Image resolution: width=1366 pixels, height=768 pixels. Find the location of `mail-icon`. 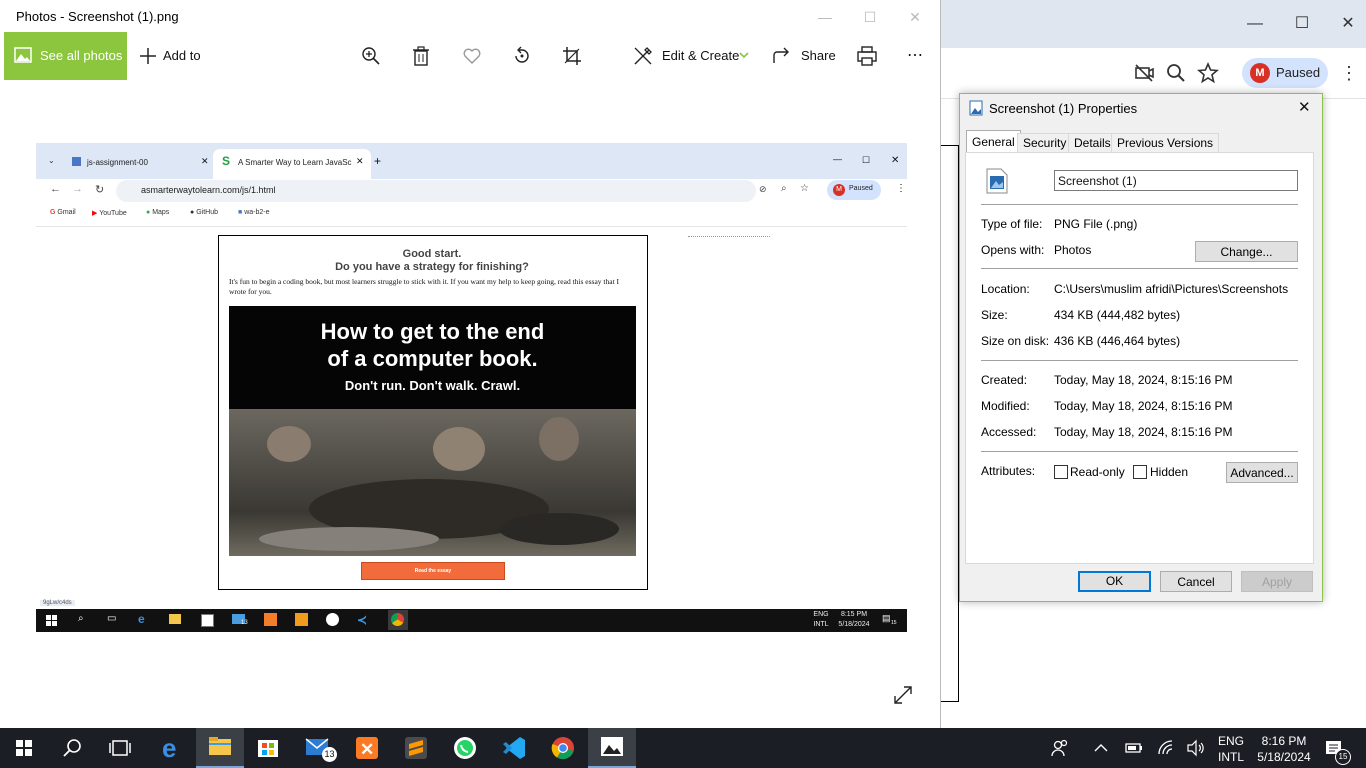

mail-icon is located at coordinates (318, 748).